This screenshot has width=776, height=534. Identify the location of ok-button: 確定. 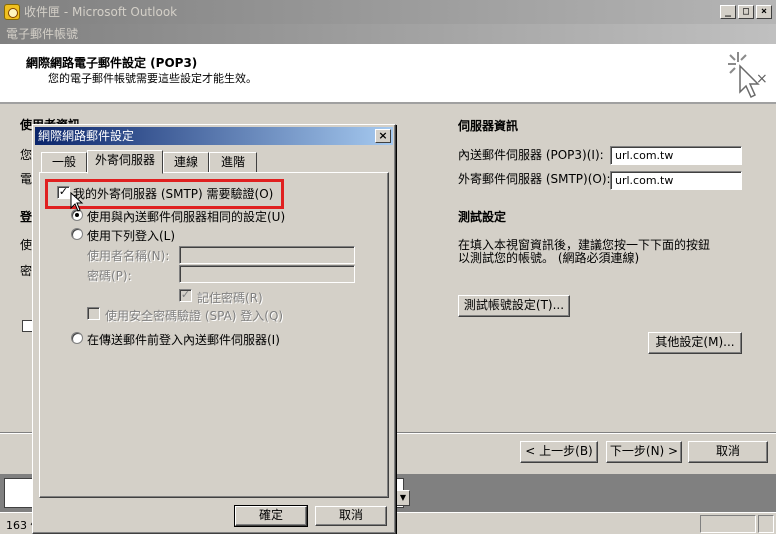
(271, 516).